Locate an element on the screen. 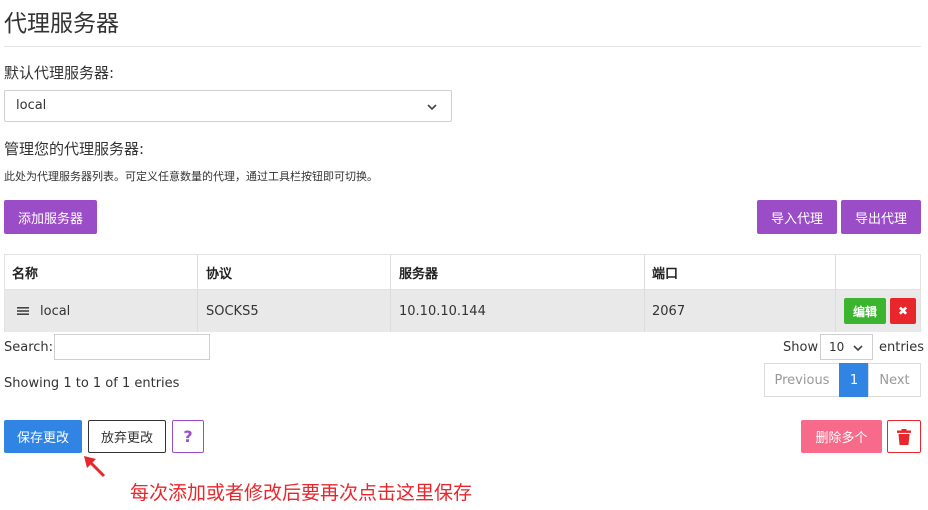  column-header-port: 端口 is located at coordinates (665, 272).